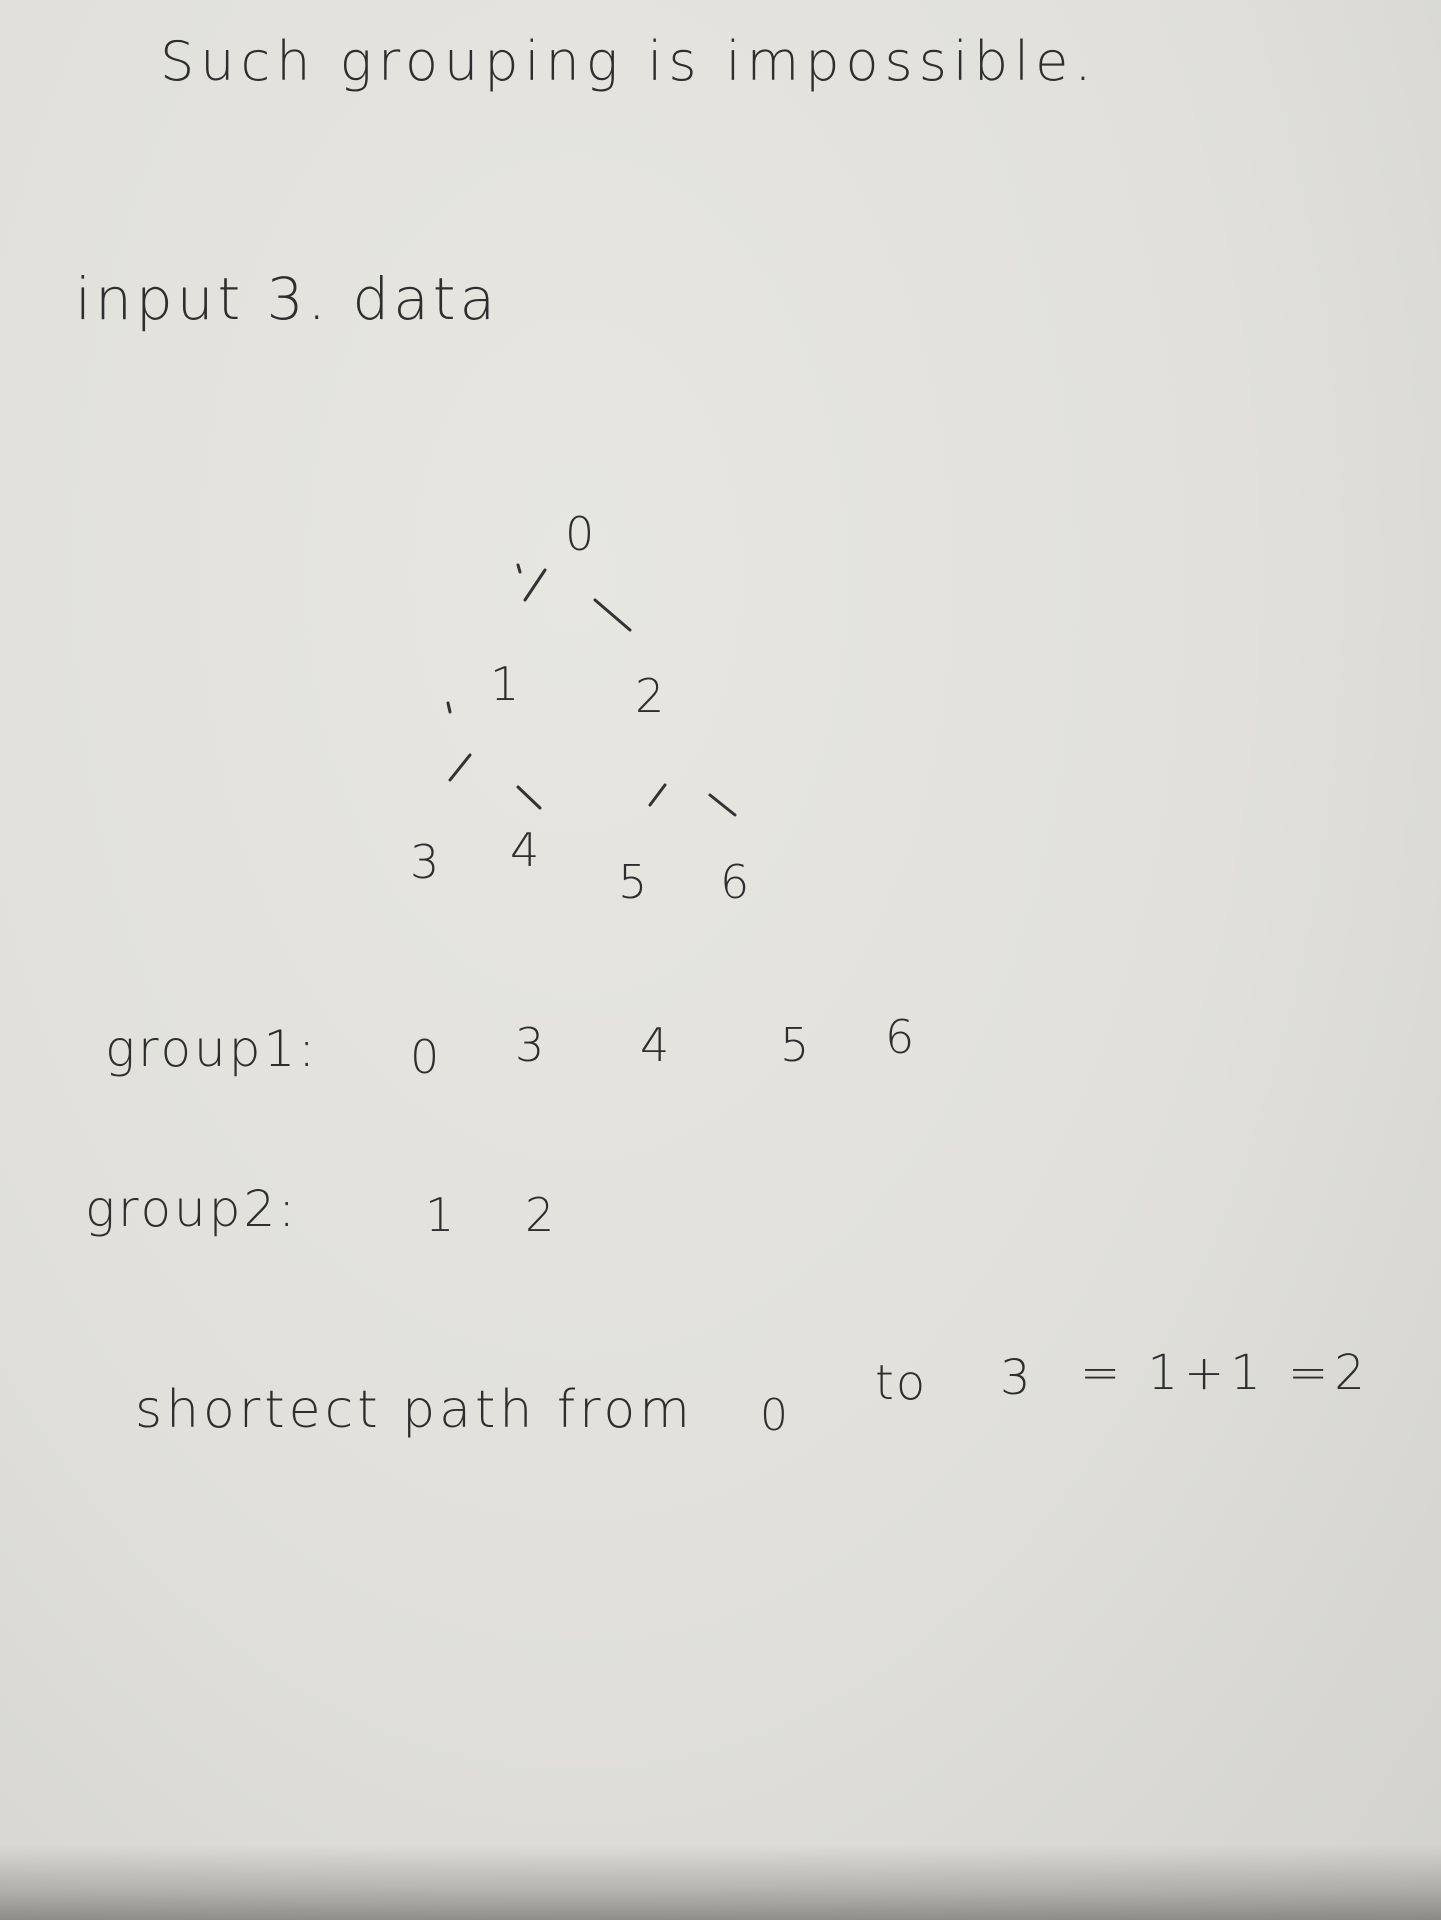 The image size is (1441, 1920). I want to click on group1-member: 4, so click(655, 1045).